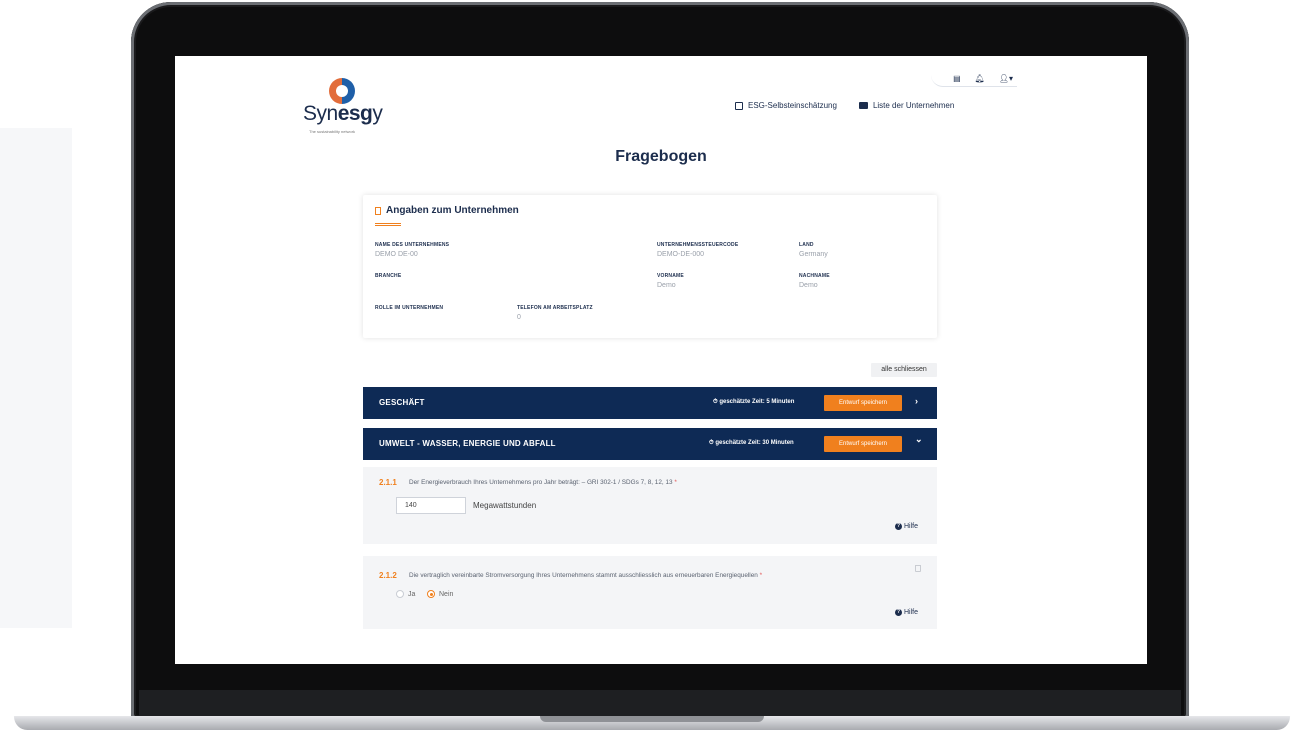 The height and width of the screenshot is (742, 1304). I want to click on field-industry: BRANCHE, so click(388, 276).